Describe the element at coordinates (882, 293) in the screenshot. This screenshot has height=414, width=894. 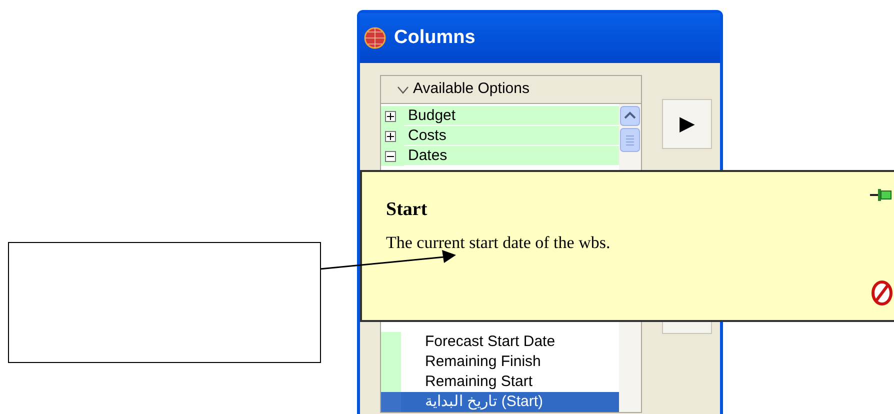
I see `stop-icon` at that location.